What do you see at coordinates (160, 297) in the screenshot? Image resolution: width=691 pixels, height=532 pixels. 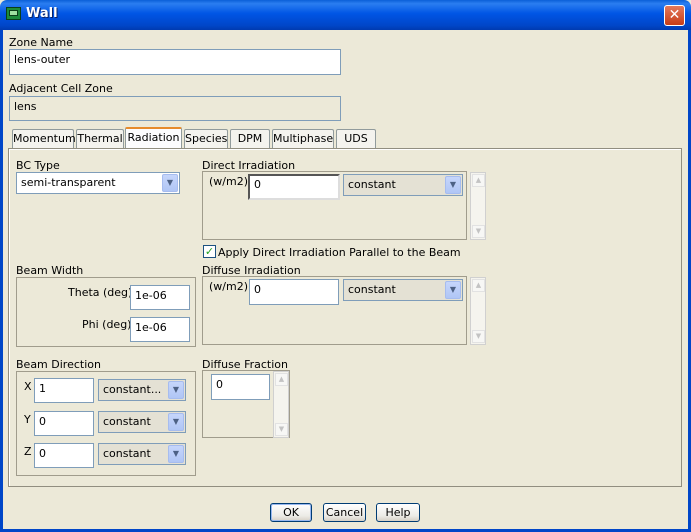 I see `theta-input: 1e-06` at bounding box center [160, 297].